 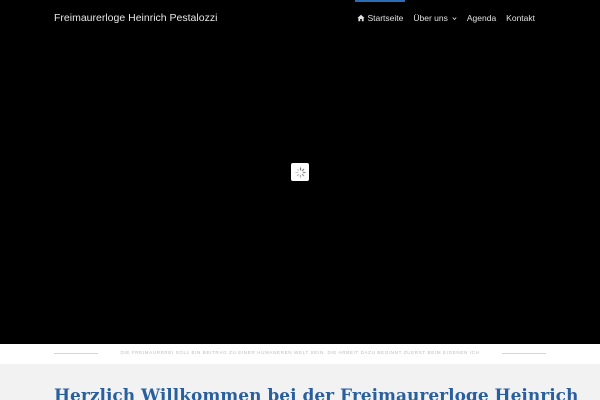 I want to click on nav-item-label: Agenda, so click(x=481, y=18).